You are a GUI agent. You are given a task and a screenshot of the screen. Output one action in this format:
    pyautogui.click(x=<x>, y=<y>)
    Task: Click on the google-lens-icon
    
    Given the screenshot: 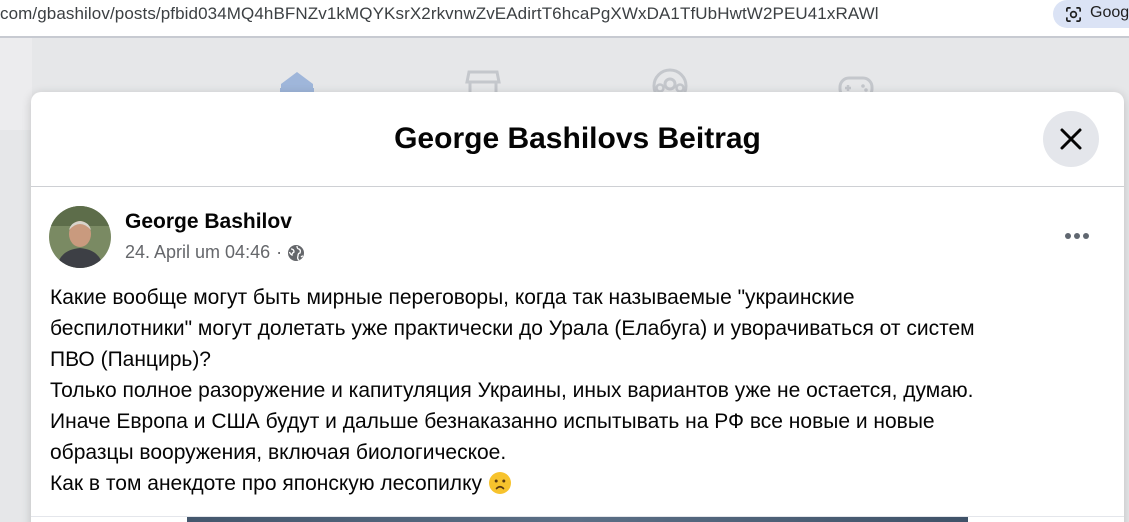 What is the action you would take?
    pyautogui.click(x=1073, y=14)
    